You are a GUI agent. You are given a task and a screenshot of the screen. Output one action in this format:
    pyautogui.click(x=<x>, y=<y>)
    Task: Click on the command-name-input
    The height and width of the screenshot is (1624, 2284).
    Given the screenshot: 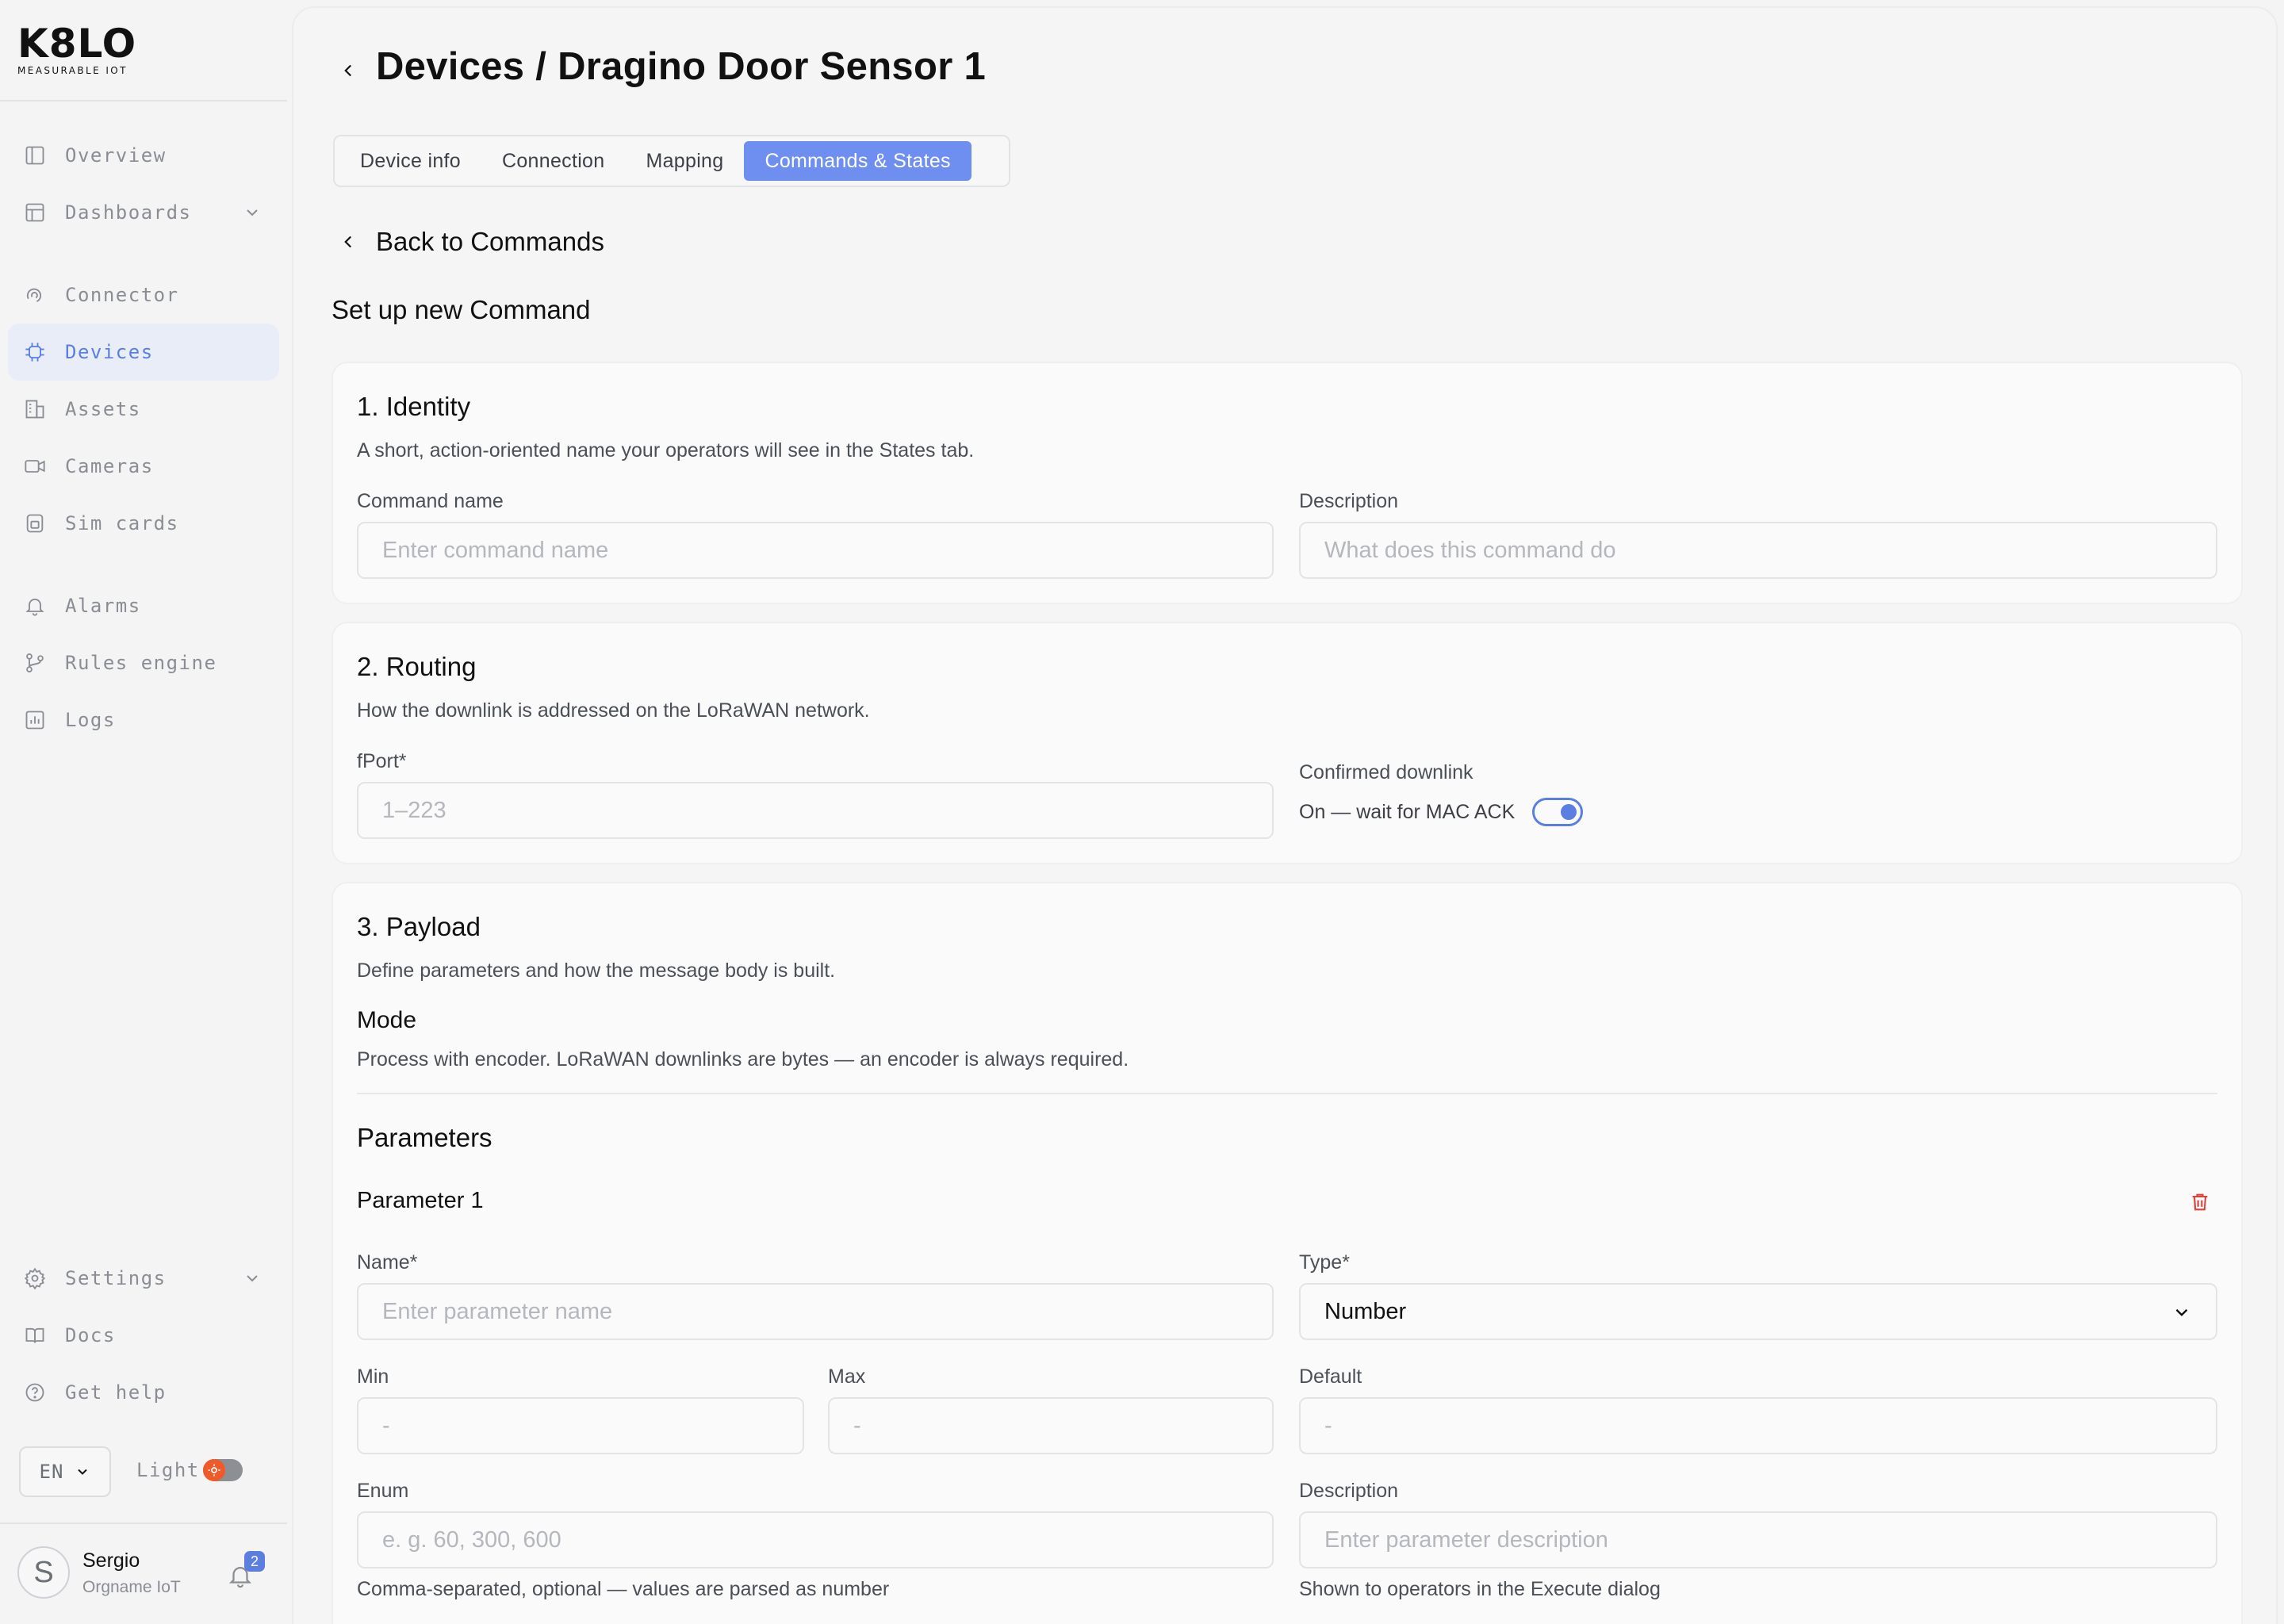 What is the action you would take?
    pyautogui.click(x=815, y=550)
    